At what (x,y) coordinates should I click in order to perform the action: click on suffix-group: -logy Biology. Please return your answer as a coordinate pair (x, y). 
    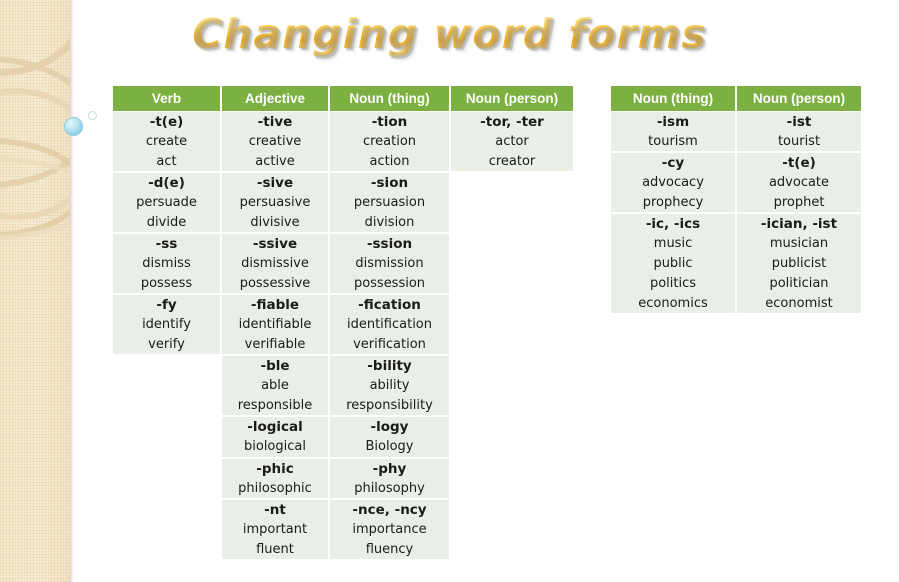
    Looking at the image, I should click on (389, 436).